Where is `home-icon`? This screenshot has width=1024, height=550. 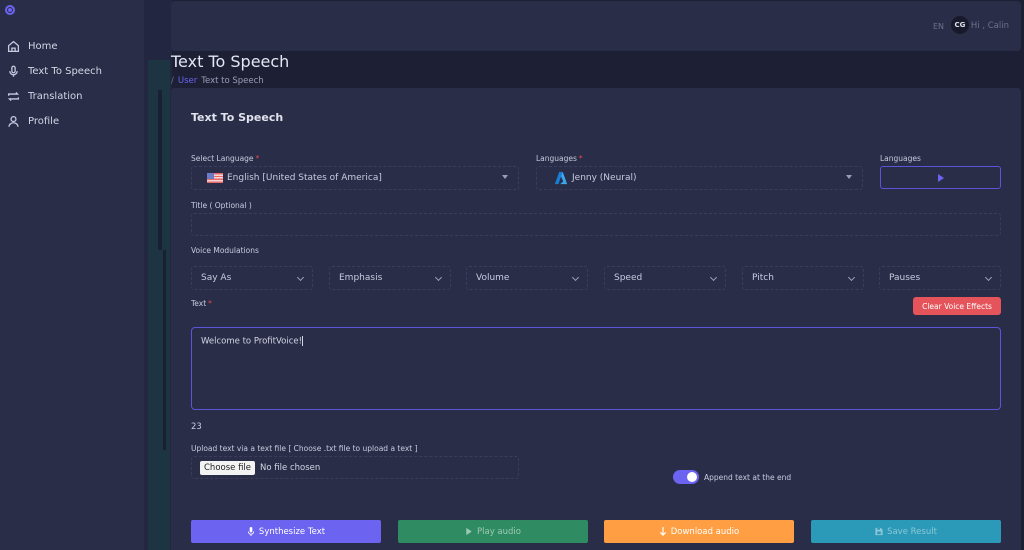 home-icon is located at coordinates (13, 46).